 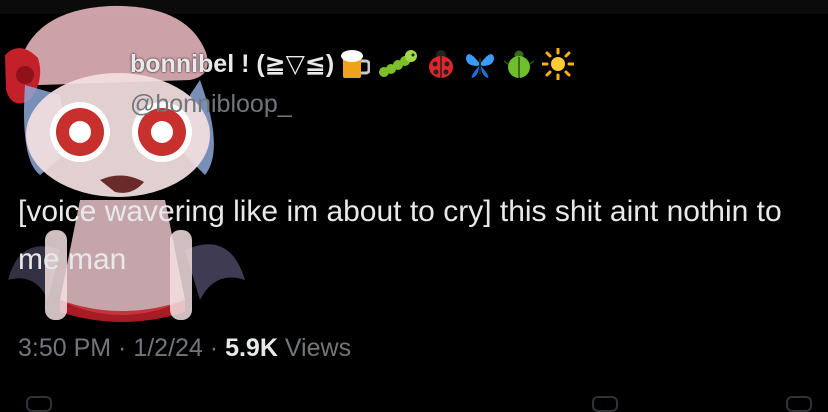 I want to click on display-name: bonnibel ! (≧▽≦), so click(x=232, y=64).